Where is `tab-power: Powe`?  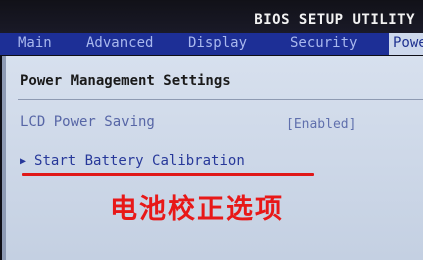
tab-power: Powe is located at coordinates (406, 44).